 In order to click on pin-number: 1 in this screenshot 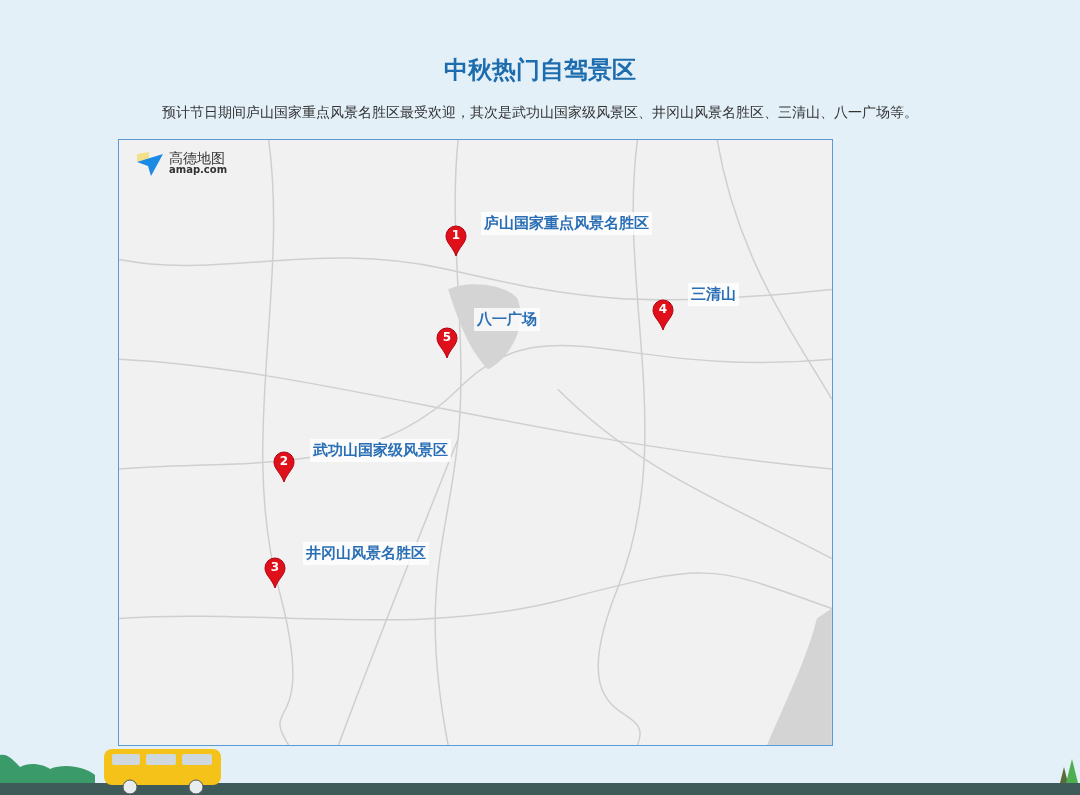, I will do `click(456, 235)`.